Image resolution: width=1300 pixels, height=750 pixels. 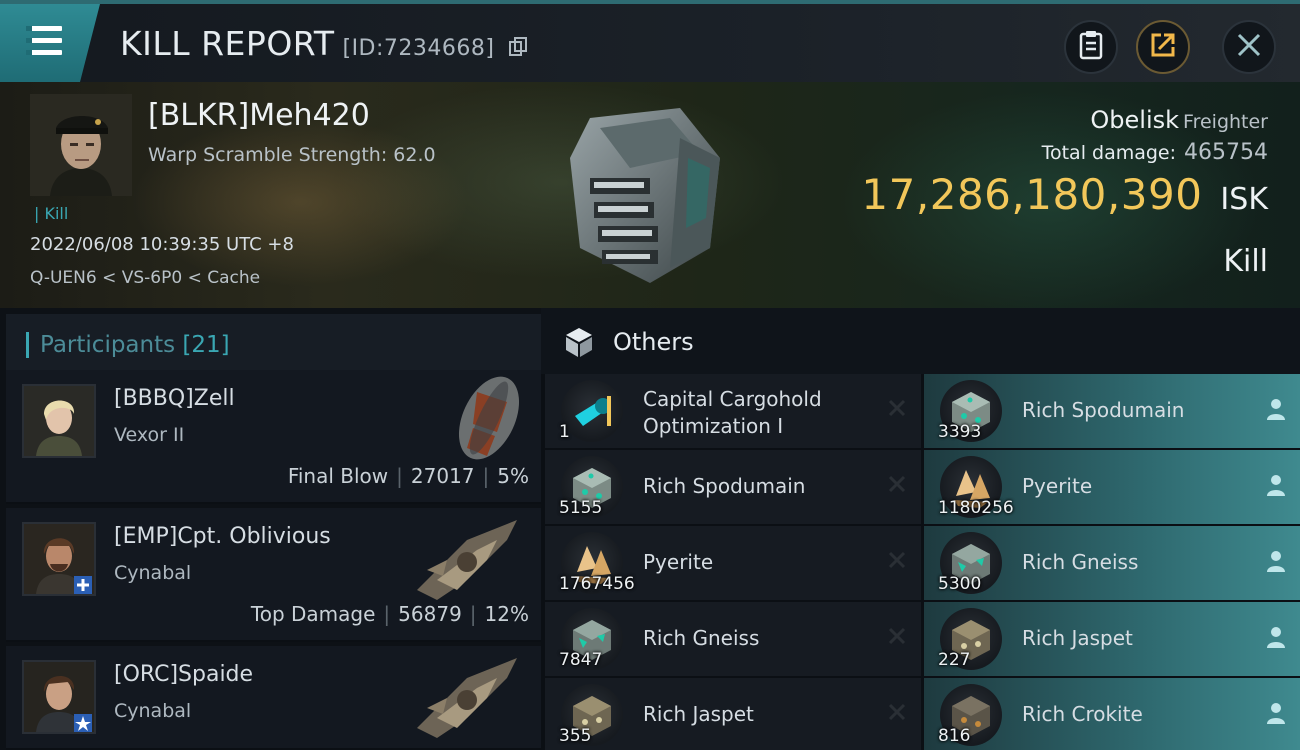 I want to click on isk-value: 17,286,180,390, so click(x=1032, y=194).